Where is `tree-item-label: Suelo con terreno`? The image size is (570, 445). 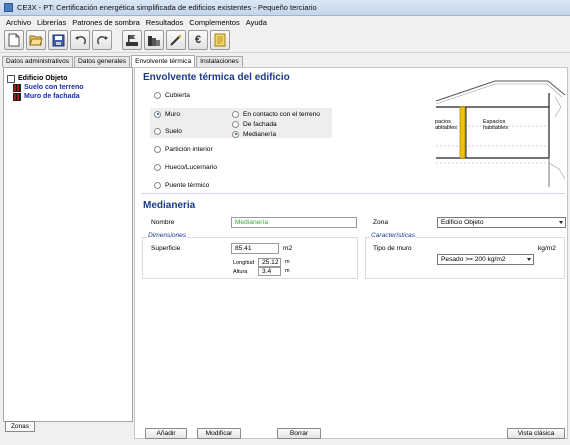
tree-item-label: Suelo con terreno is located at coordinates (54, 87).